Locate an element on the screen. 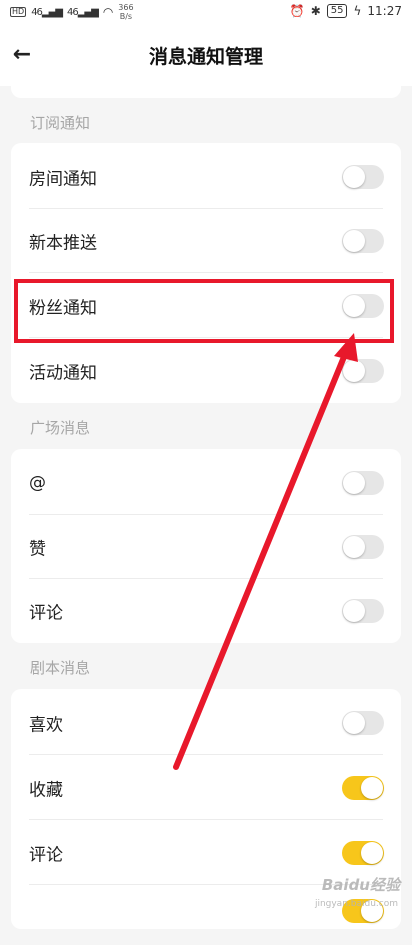 The width and height of the screenshot is (412, 945). status-bar: HD 46▂▄▆ 46▂▄▆ ◠ 366 B/s ⏰ ✱ 55 ϟ 11:27 is located at coordinates (206, 12).